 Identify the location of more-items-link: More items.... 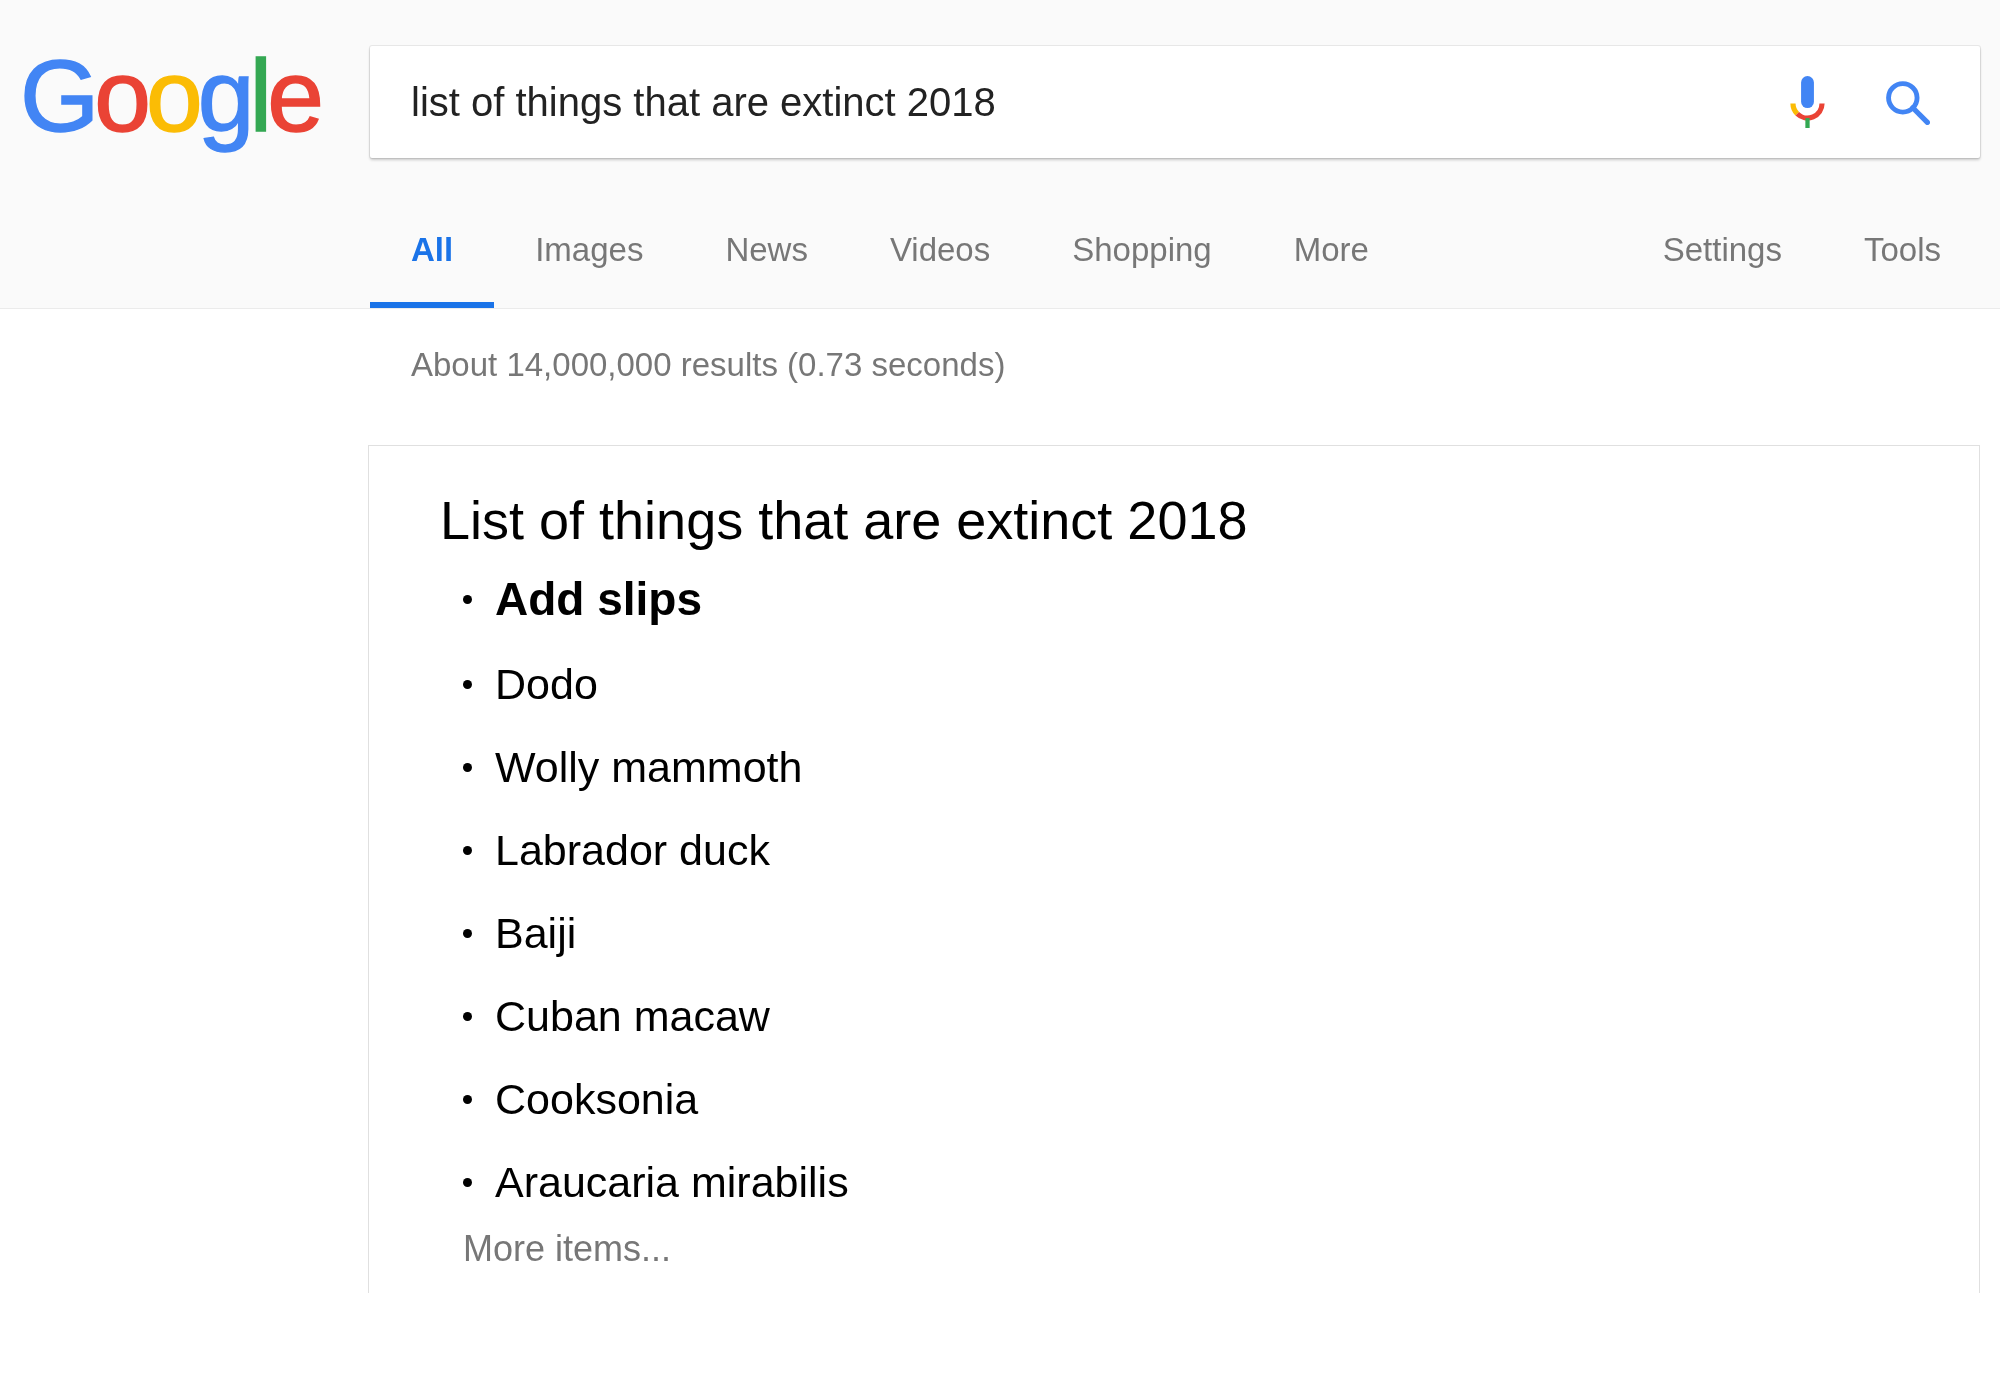
(567, 1249).